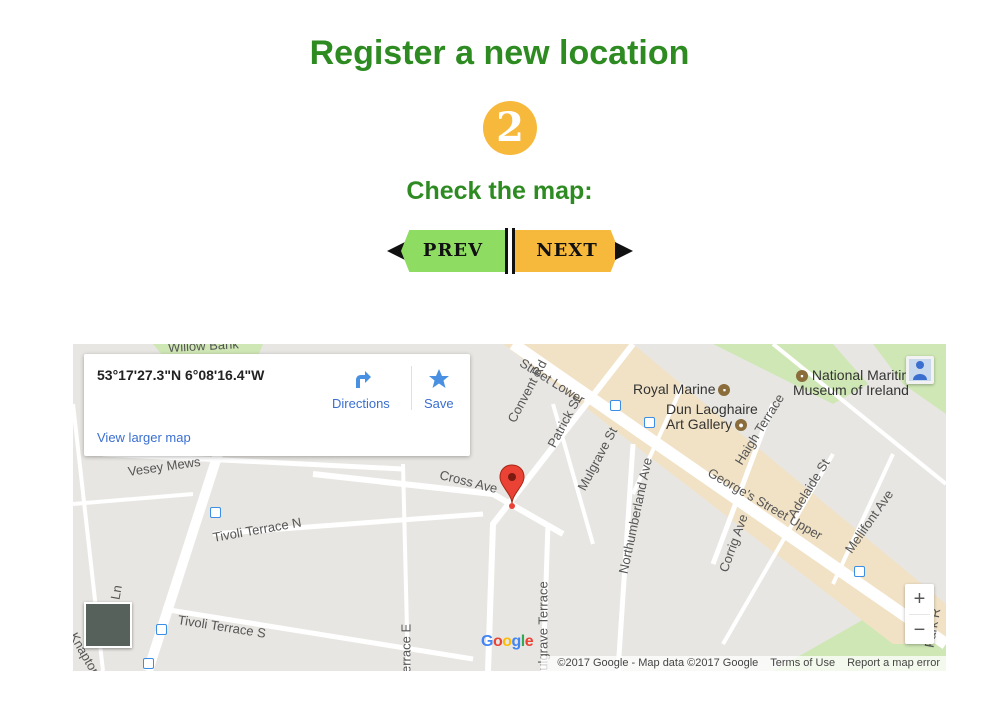 Image resolution: width=999 pixels, height=725 pixels. I want to click on gallery-icon: ●, so click(741, 425).